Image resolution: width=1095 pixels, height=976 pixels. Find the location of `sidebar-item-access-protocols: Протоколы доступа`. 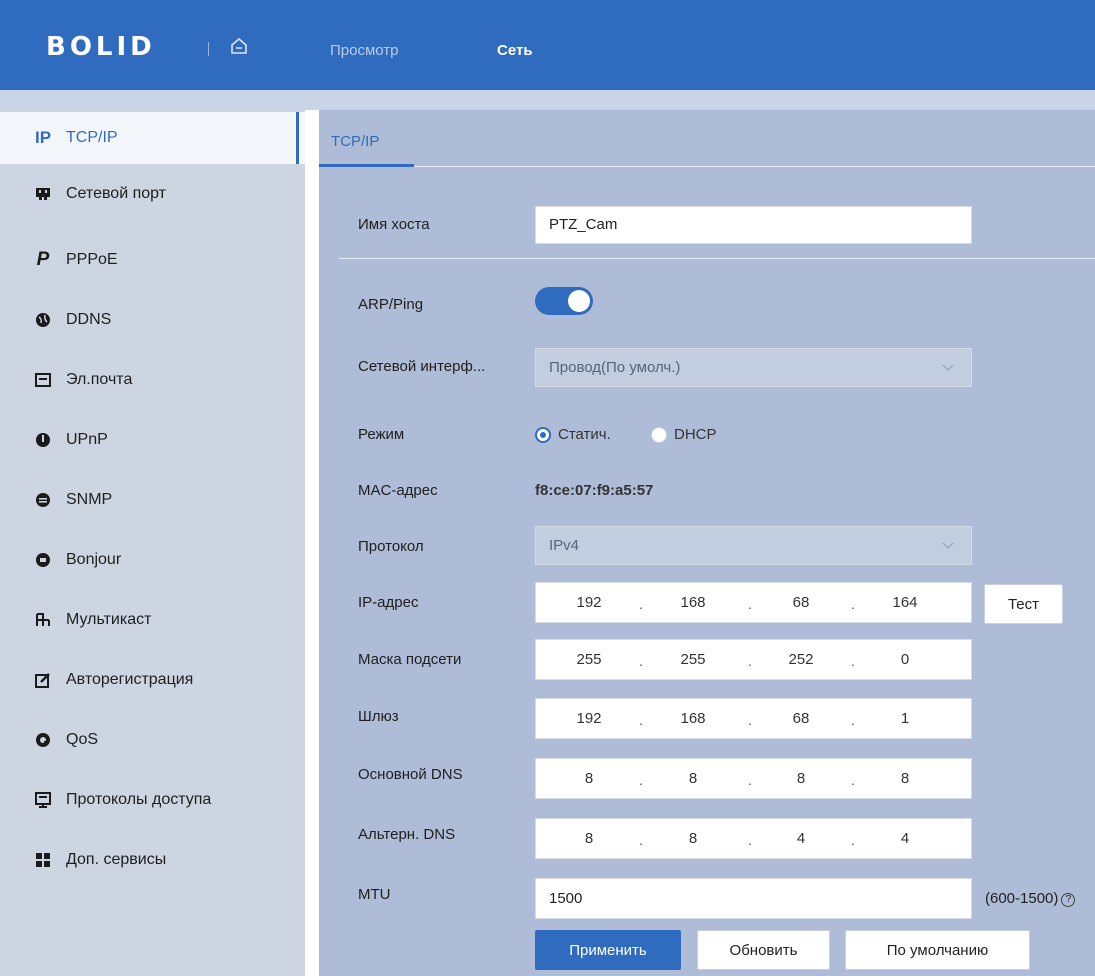

sidebar-item-access-protocols: Протоколы доступа is located at coordinates (152, 800).